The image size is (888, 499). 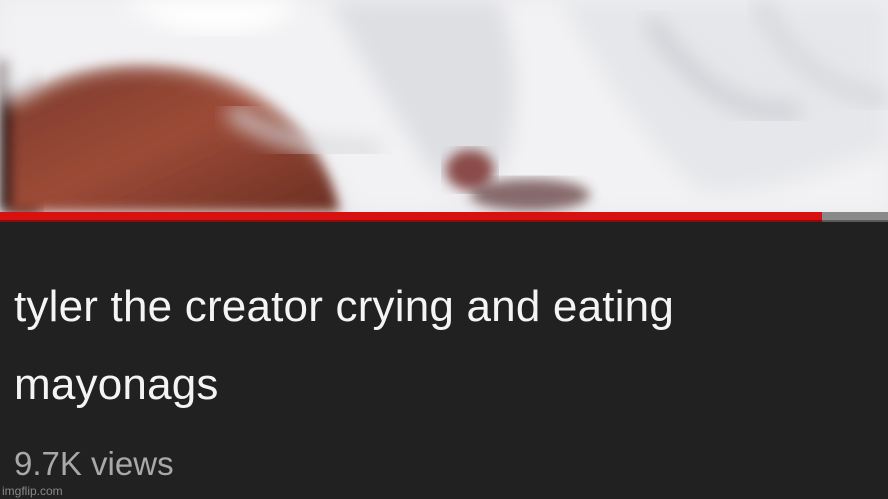 What do you see at coordinates (94, 463) in the screenshot?
I see `view-count: 9.7K views` at bounding box center [94, 463].